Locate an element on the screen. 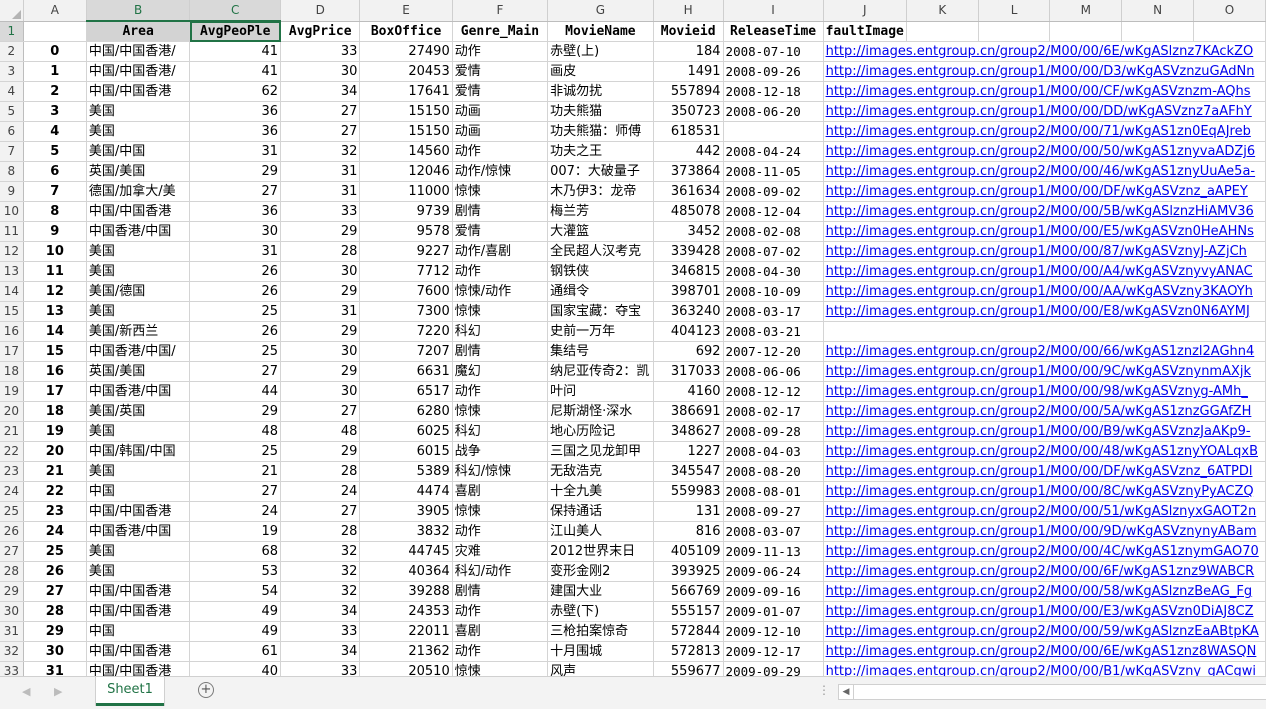 The width and height of the screenshot is (1266, 709). row-header: 16 is located at coordinates (12, 331).